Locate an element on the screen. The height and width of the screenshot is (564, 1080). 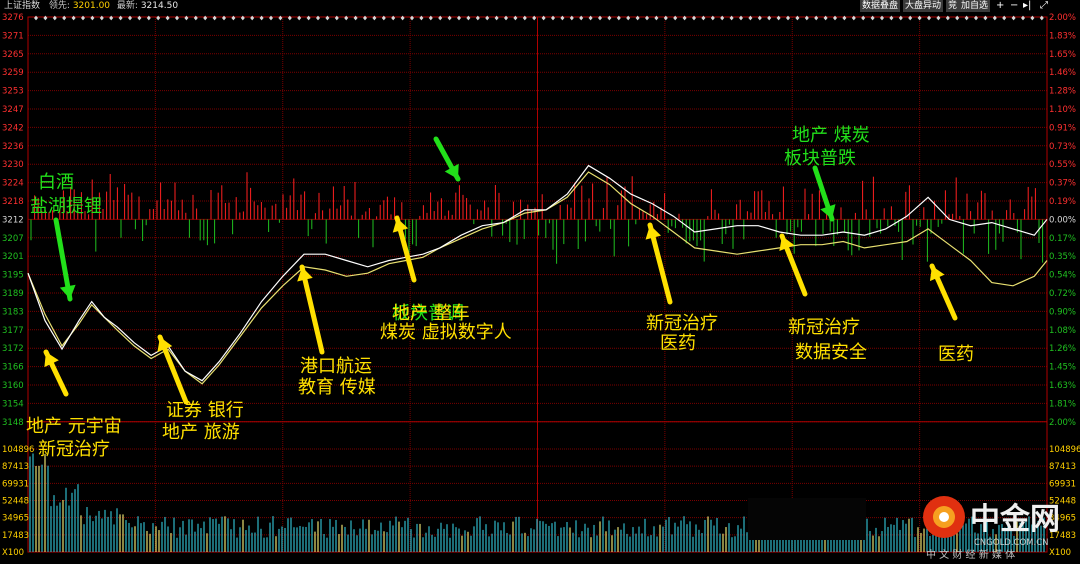
auction-button: 竞 is located at coordinates (953, 6).